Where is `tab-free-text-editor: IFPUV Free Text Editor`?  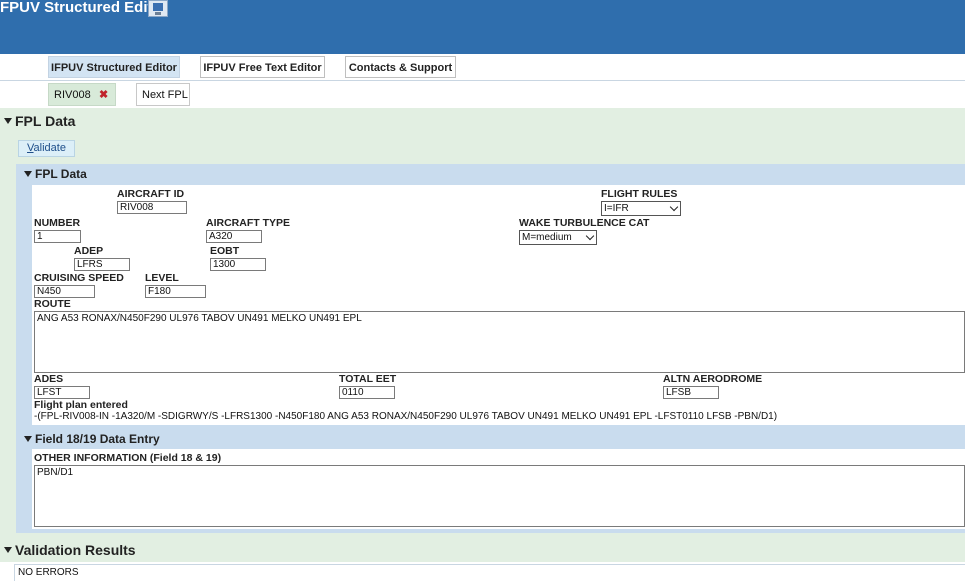 tab-free-text-editor: IFPUV Free Text Editor is located at coordinates (262, 67).